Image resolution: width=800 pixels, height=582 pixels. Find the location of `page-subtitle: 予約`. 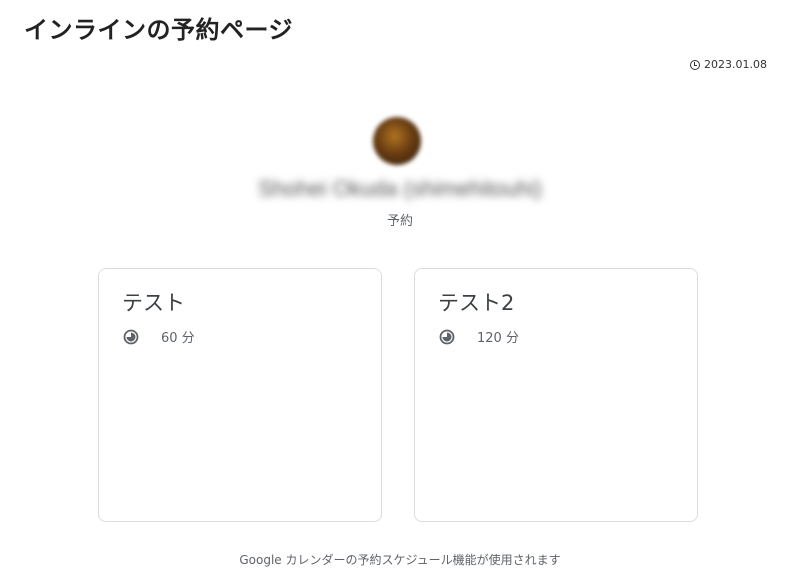

page-subtitle: 予約 is located at coordinates (399, 221).